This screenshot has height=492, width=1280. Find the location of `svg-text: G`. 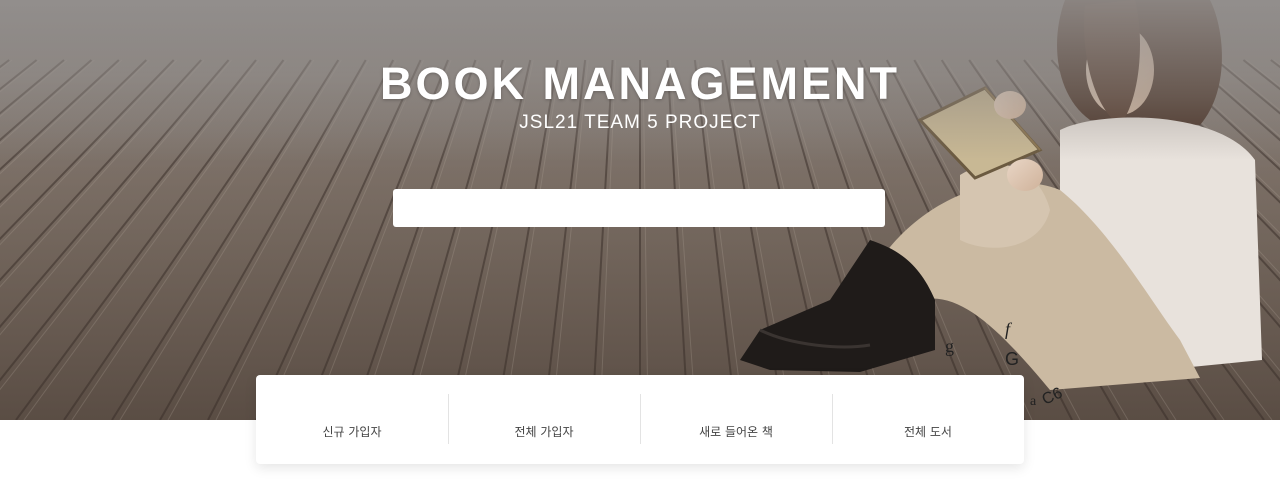

svg-text: G is located at coordinates (1012, 359).